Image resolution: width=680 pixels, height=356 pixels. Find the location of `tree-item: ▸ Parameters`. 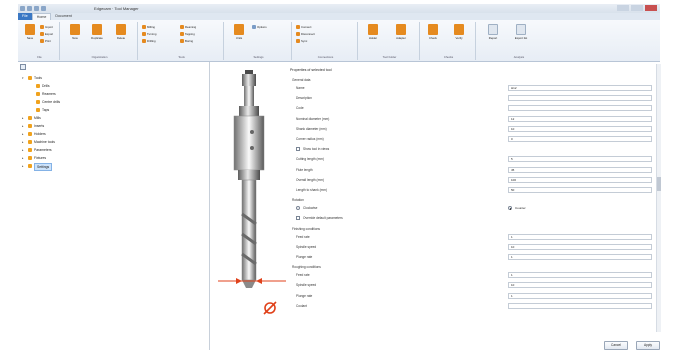

tree-item: ▸ Parameters is located at coordinates (113, 150).